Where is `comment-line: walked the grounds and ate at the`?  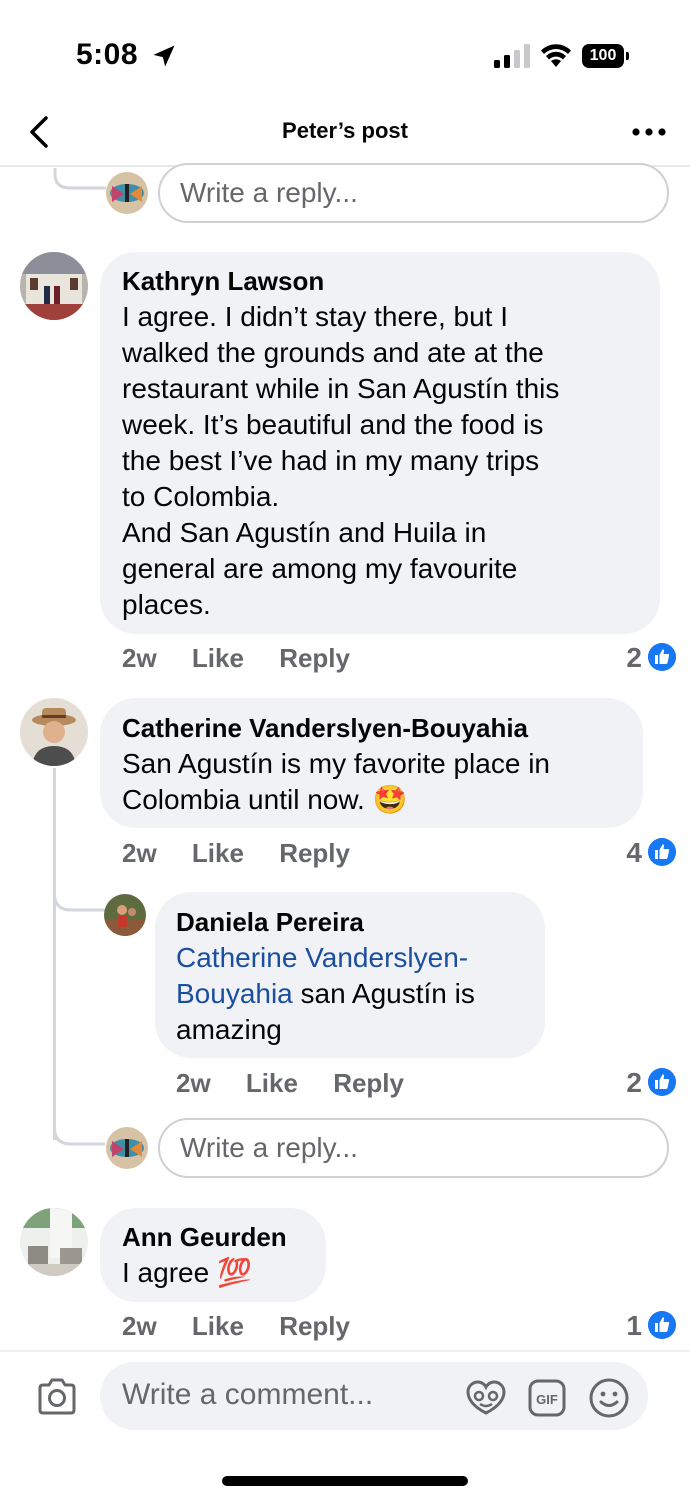
comment-line: walked the grounds and ate at the is located at coordinates (333, 352).